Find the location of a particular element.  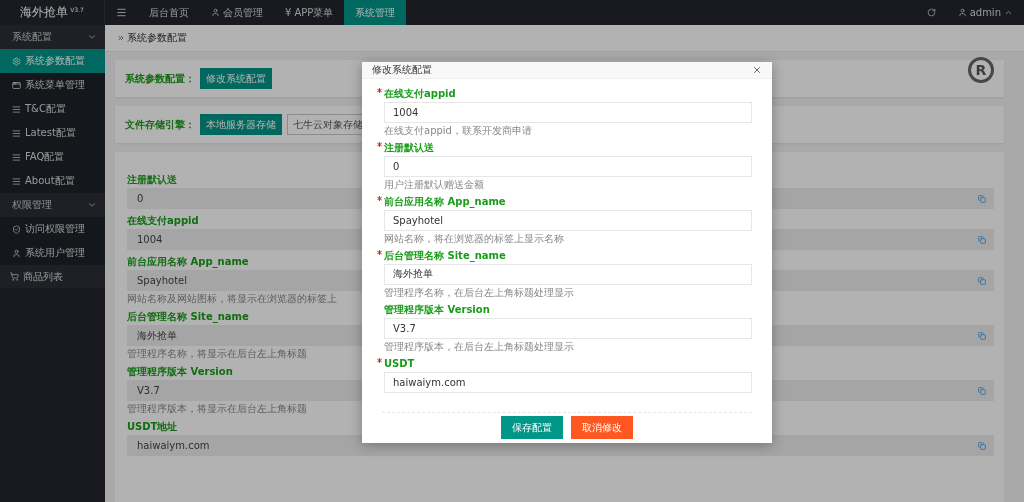

field-help: 网站名称，将在浏览器的标签上显示名称 is located at coordinates (474, 238).